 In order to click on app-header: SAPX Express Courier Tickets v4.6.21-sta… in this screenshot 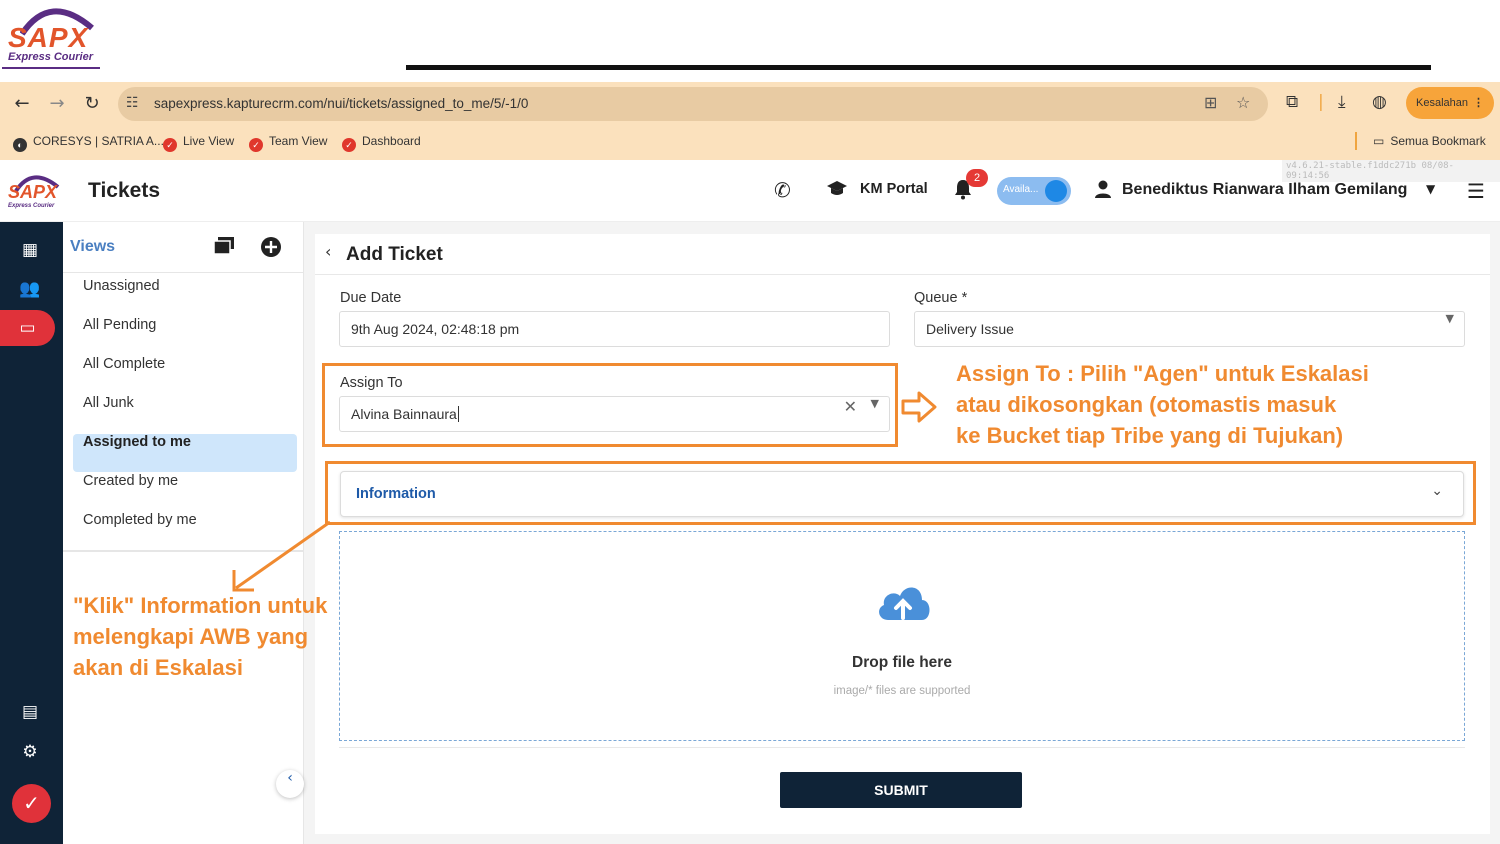, I will do `click(750, 191)`.